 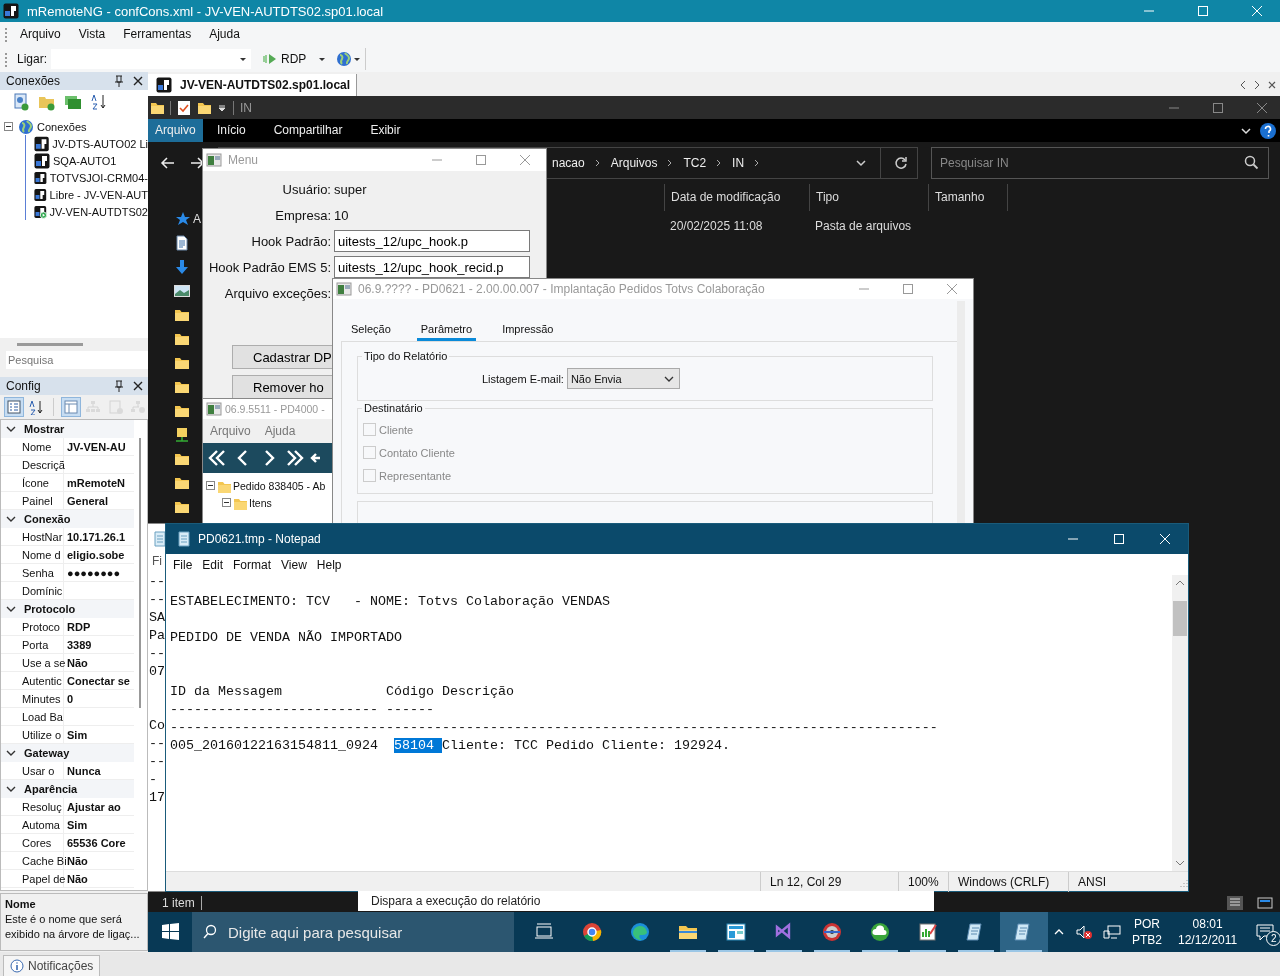 What do you see at coordinates (623, 379) in the screenshot?
I see `dropdown: Não Envia` at bounding box center [623, 379].